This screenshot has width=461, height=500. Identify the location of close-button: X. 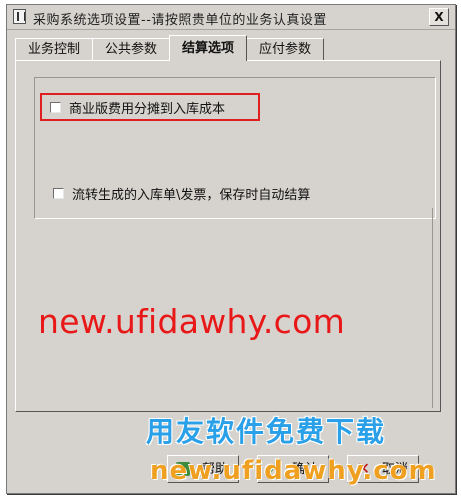
(439, 17).